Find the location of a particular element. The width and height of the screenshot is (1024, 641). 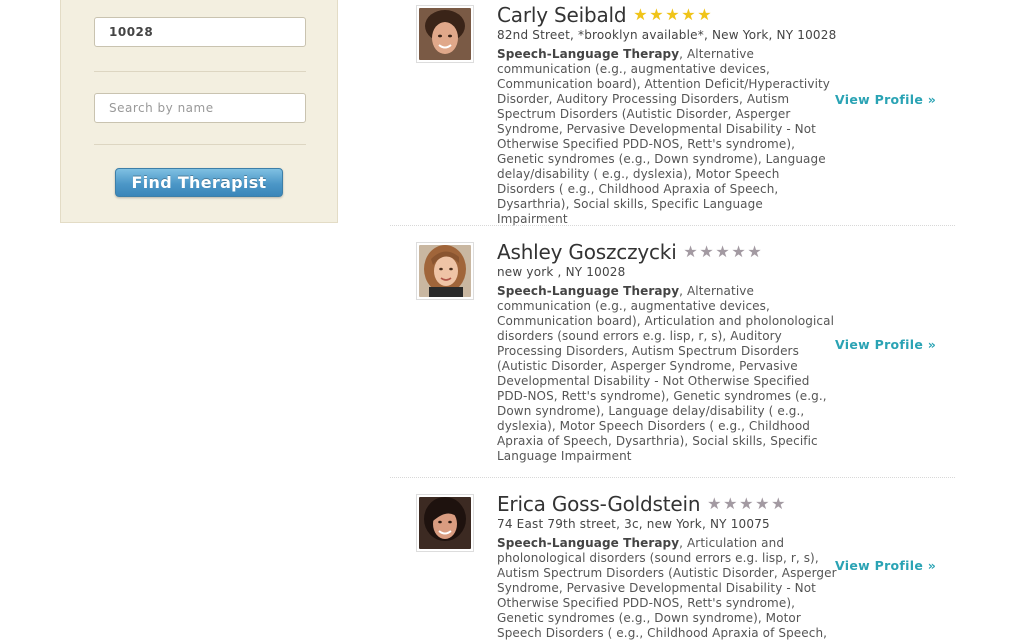

find-therapist-button: Find Therapist is located at coordinates (199, 182).